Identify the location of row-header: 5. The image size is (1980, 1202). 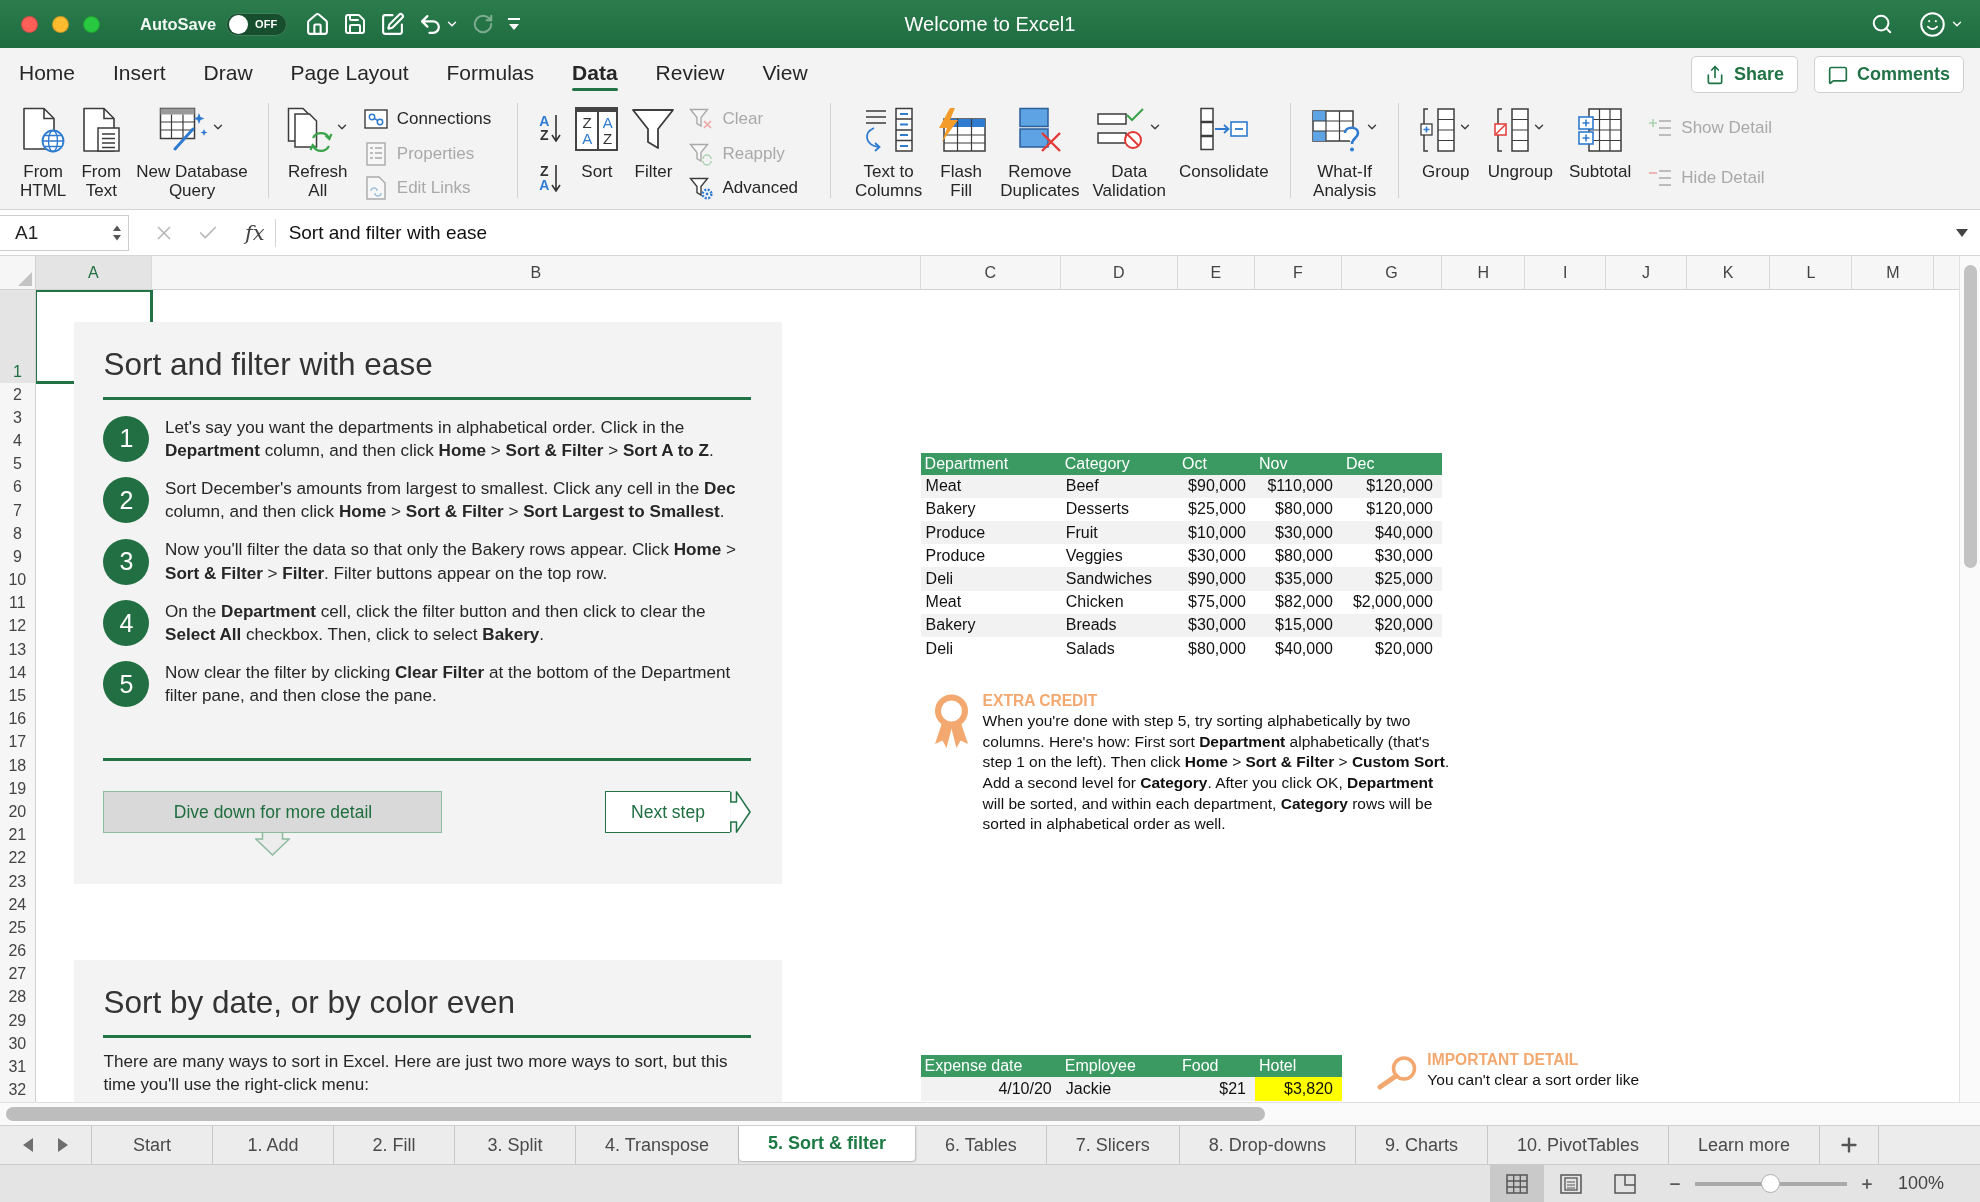
(17, 464).